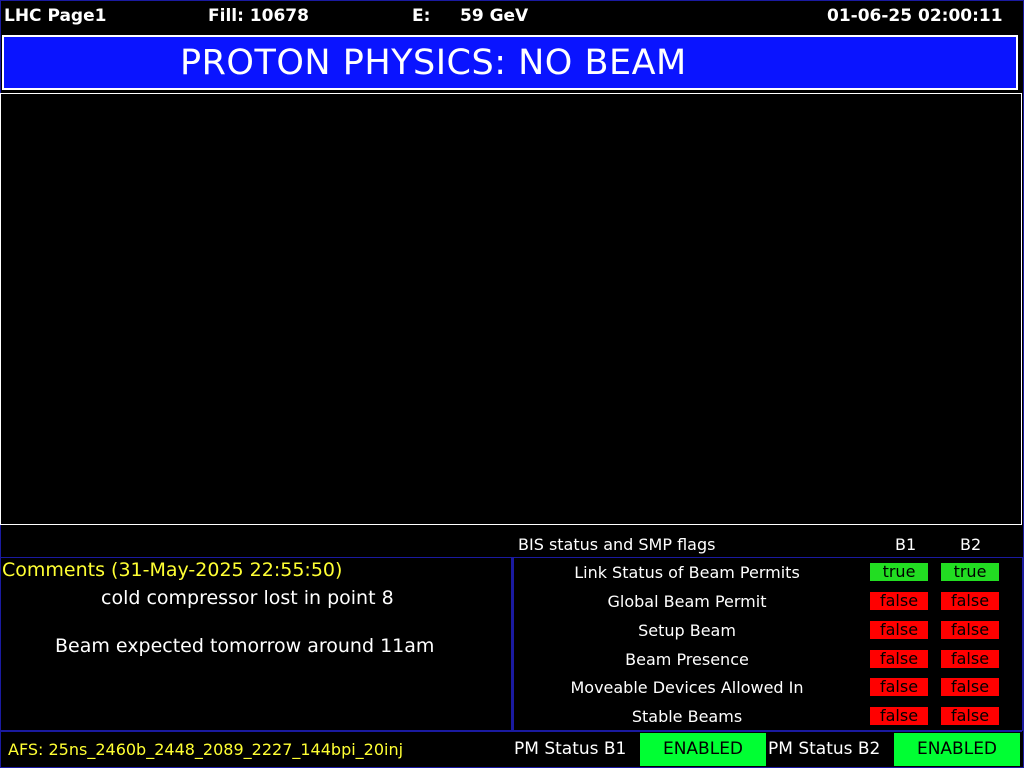 The image size is (1024, 768). What do you see at coordinates (494, 16) in the screenshot?
I see `energy-value: 59 GeV` at bounding box center [494, 16].